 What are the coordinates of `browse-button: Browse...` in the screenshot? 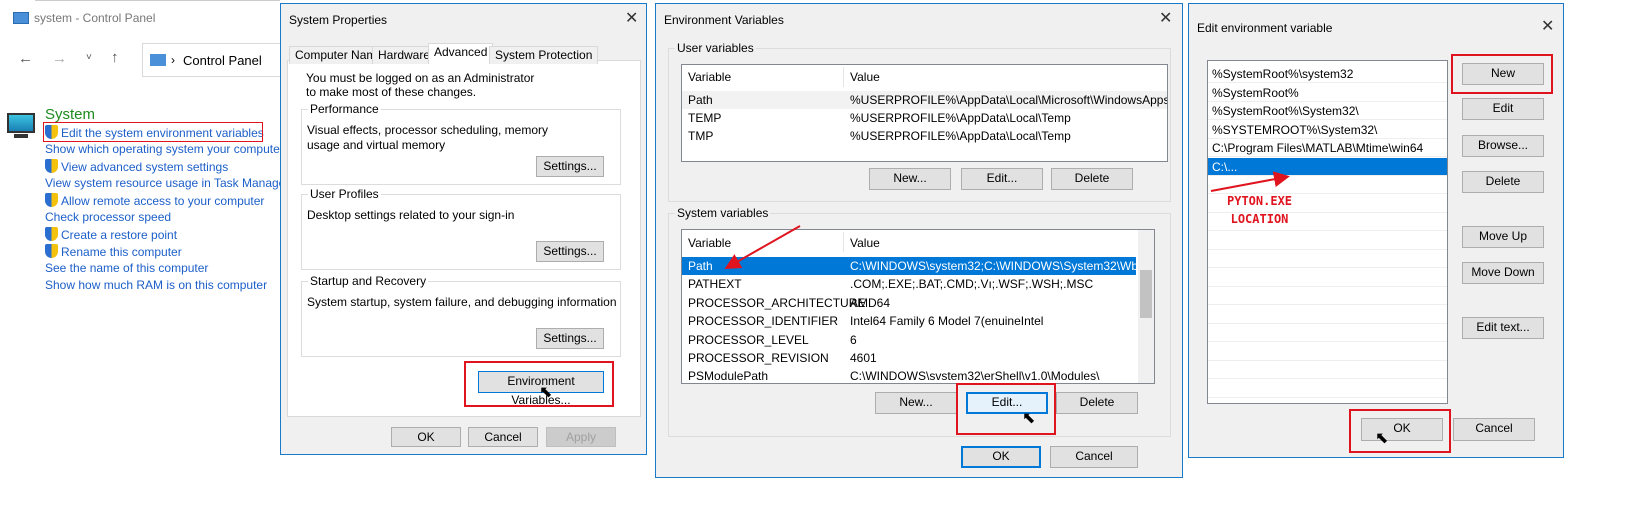 It's located at (1503, 146).